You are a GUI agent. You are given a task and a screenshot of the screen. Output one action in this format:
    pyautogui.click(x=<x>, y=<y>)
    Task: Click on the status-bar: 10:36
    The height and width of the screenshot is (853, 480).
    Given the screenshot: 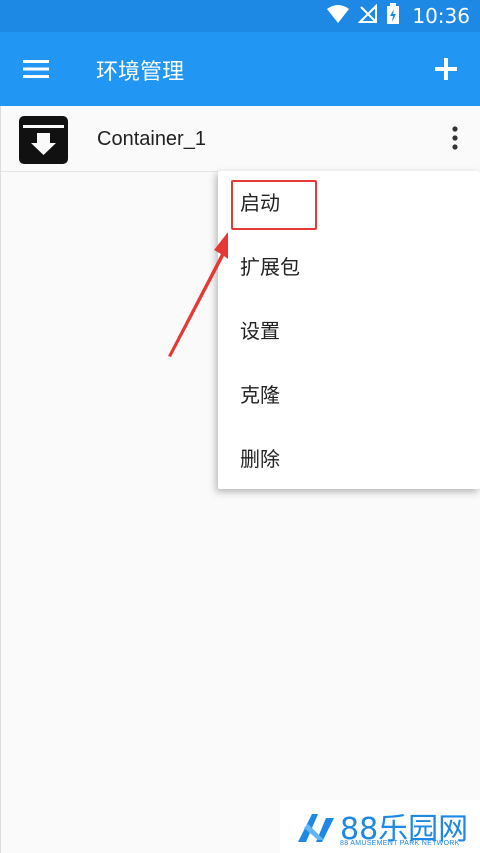 What is the action you would take?
    pyautogui.click(x=240, y=16)
    